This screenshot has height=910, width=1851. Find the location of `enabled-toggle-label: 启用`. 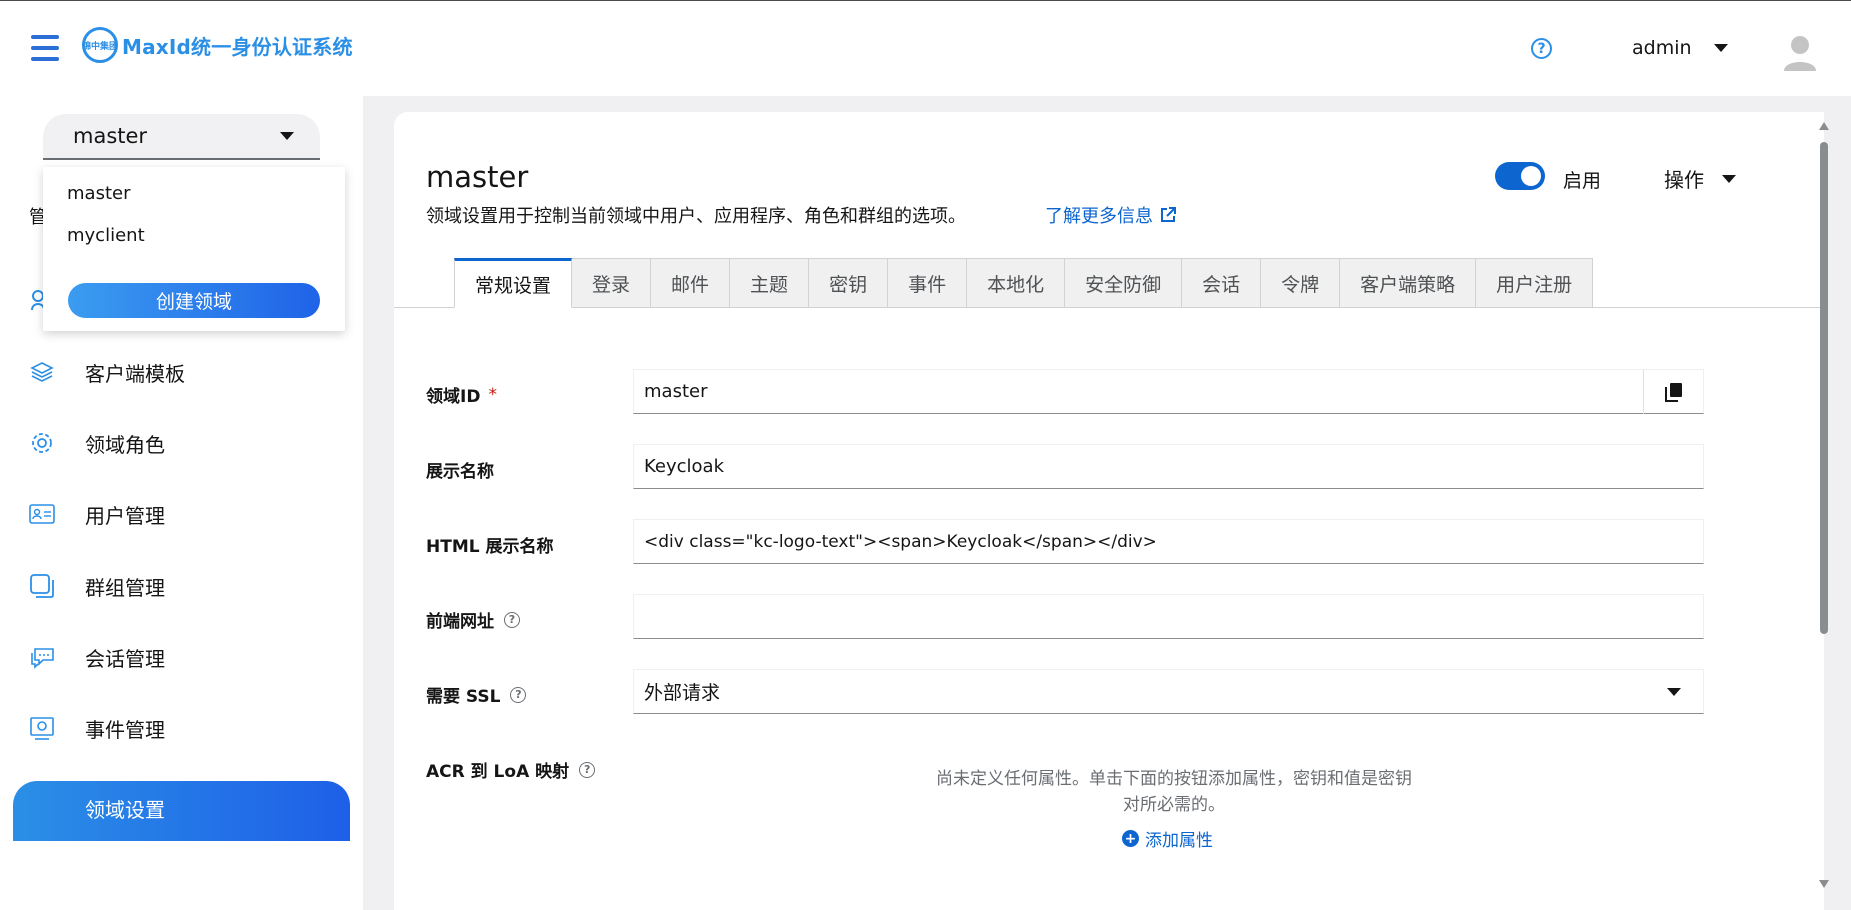

enabled-toggle-label: 启用 is located at coordinates (1582, 181).